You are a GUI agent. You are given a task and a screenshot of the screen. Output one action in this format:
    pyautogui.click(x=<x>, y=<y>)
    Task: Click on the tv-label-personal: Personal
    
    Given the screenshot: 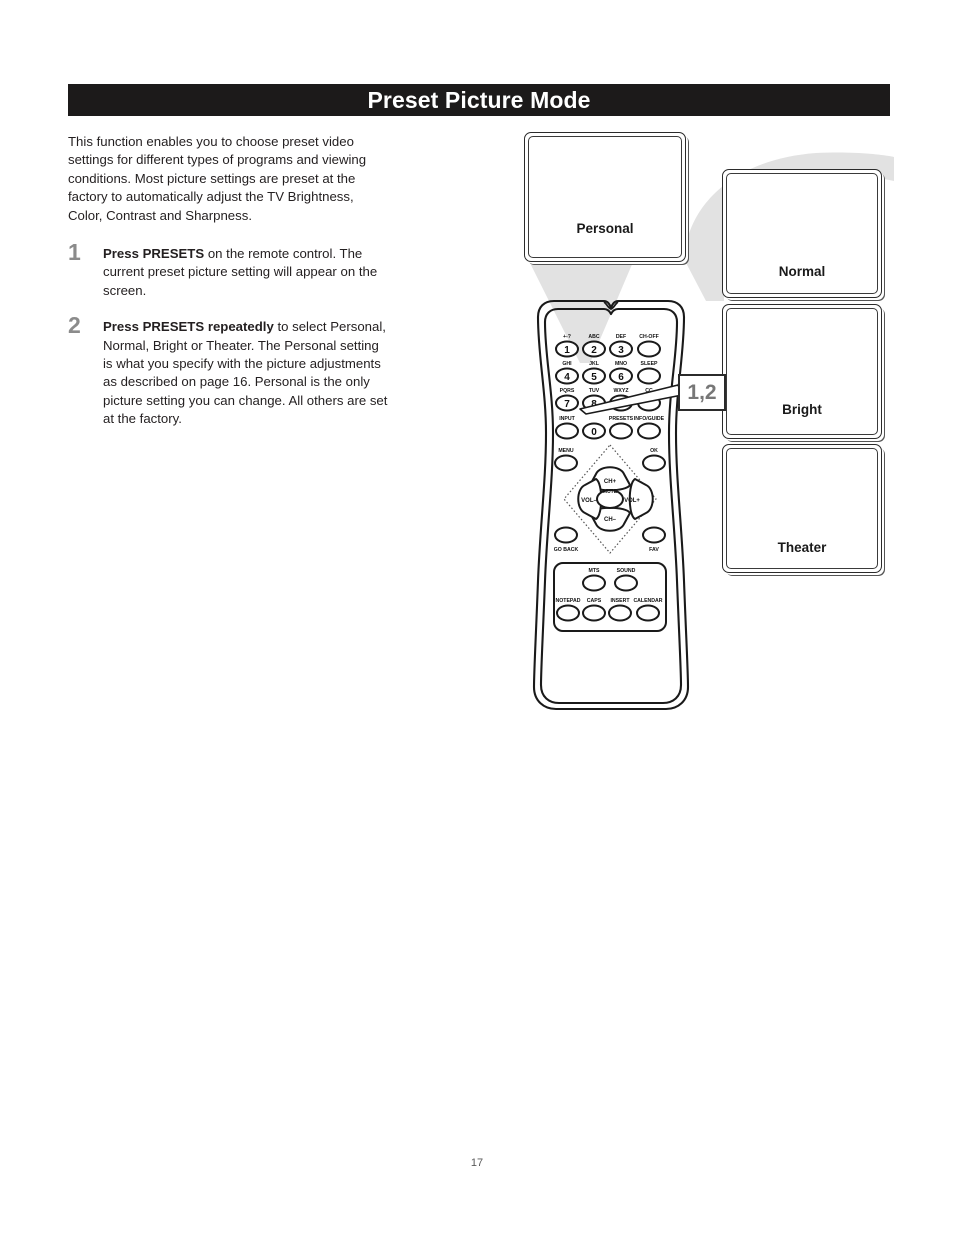 What is the action you would take?
    pyautogui.click(x=605, y=228)
    